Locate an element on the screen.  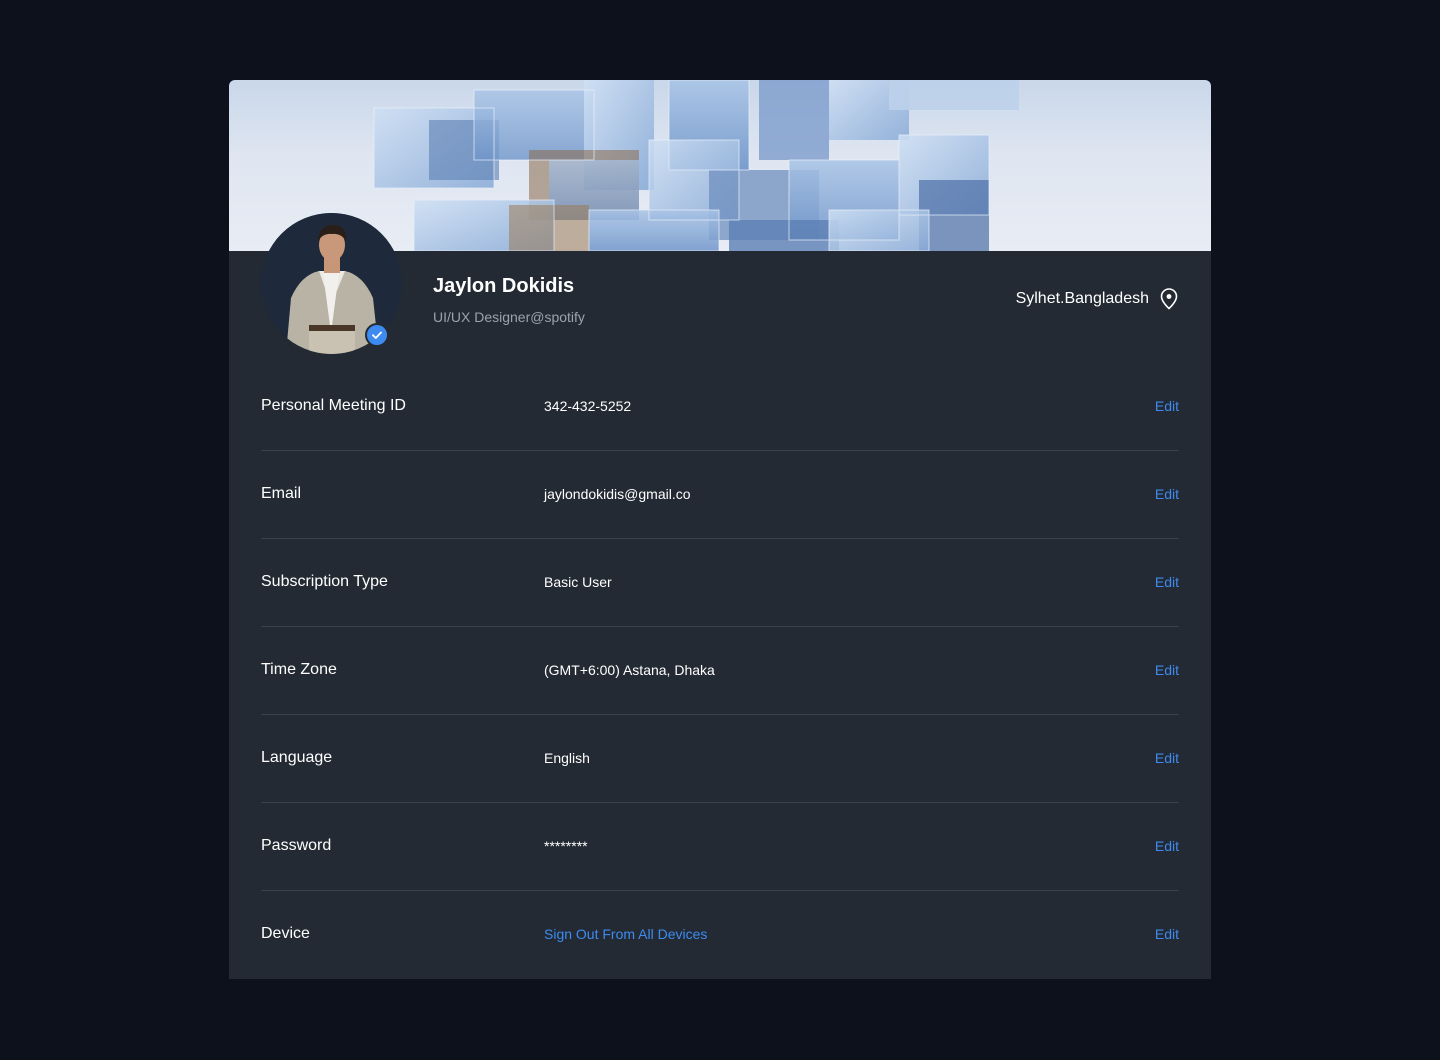
field-row-language: Language English Edit is located at coordinates (720, 759).